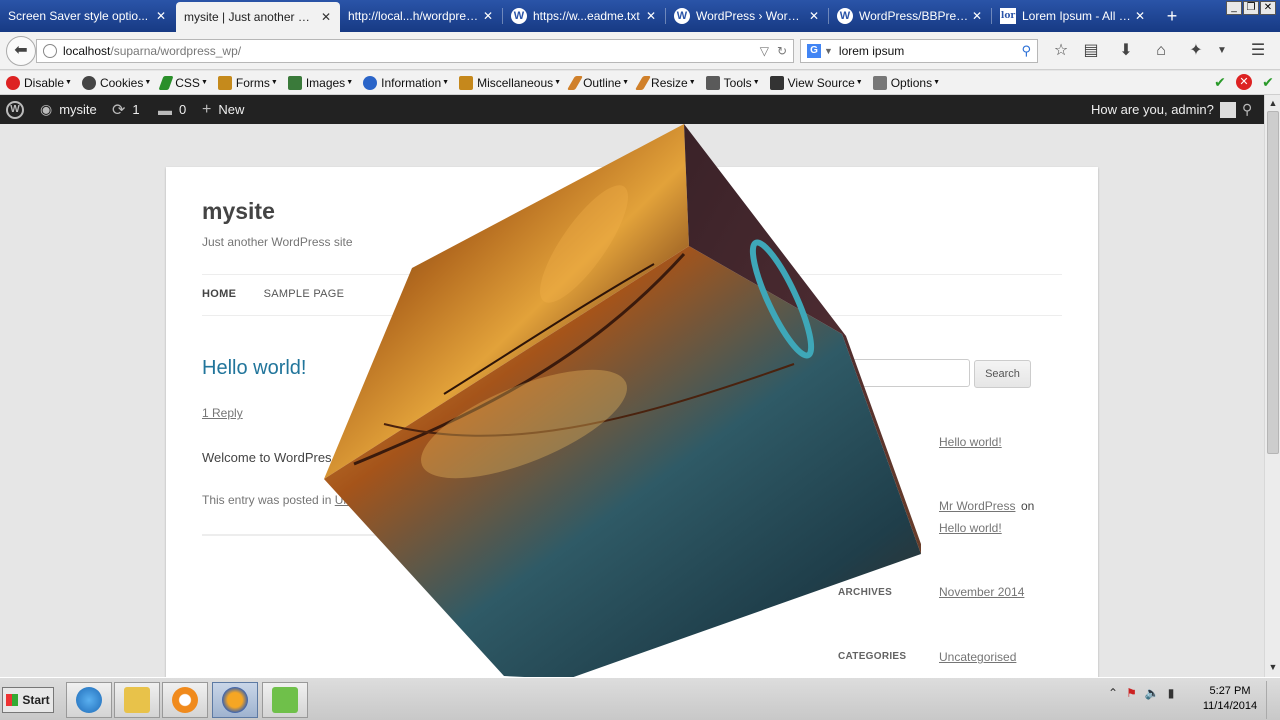  What do you see at coordinates (1247, 109) in the screenshot?
I see `admin-search-button: ⚲` at bounding box center [1247, 109].